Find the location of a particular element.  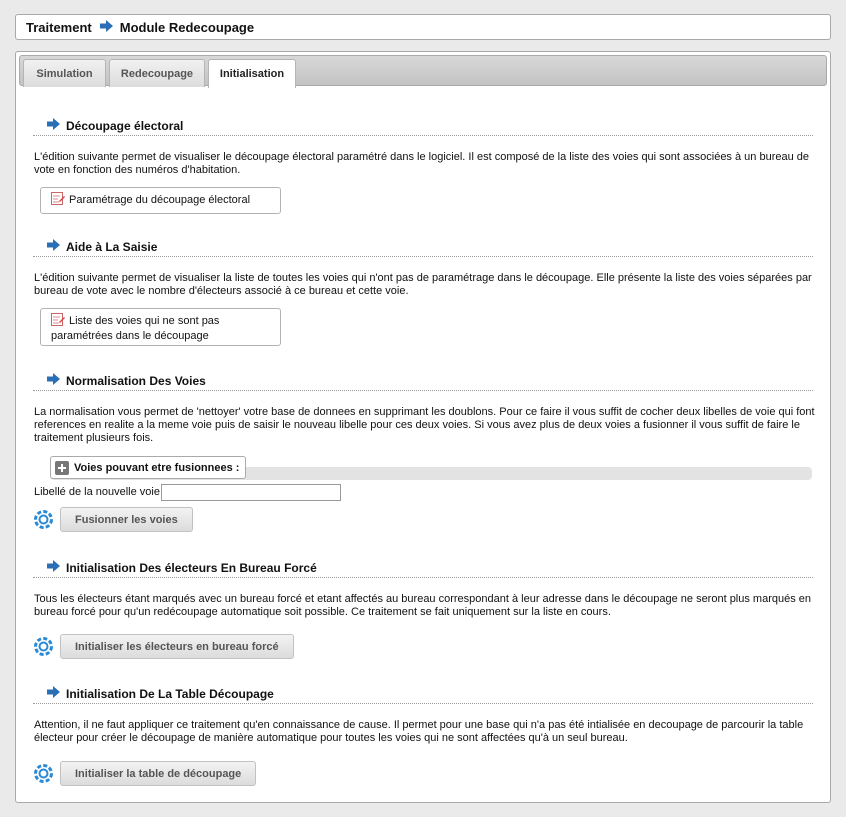

breadcrumb-current: Module Redecoupage is located at coordinates (187, 27).